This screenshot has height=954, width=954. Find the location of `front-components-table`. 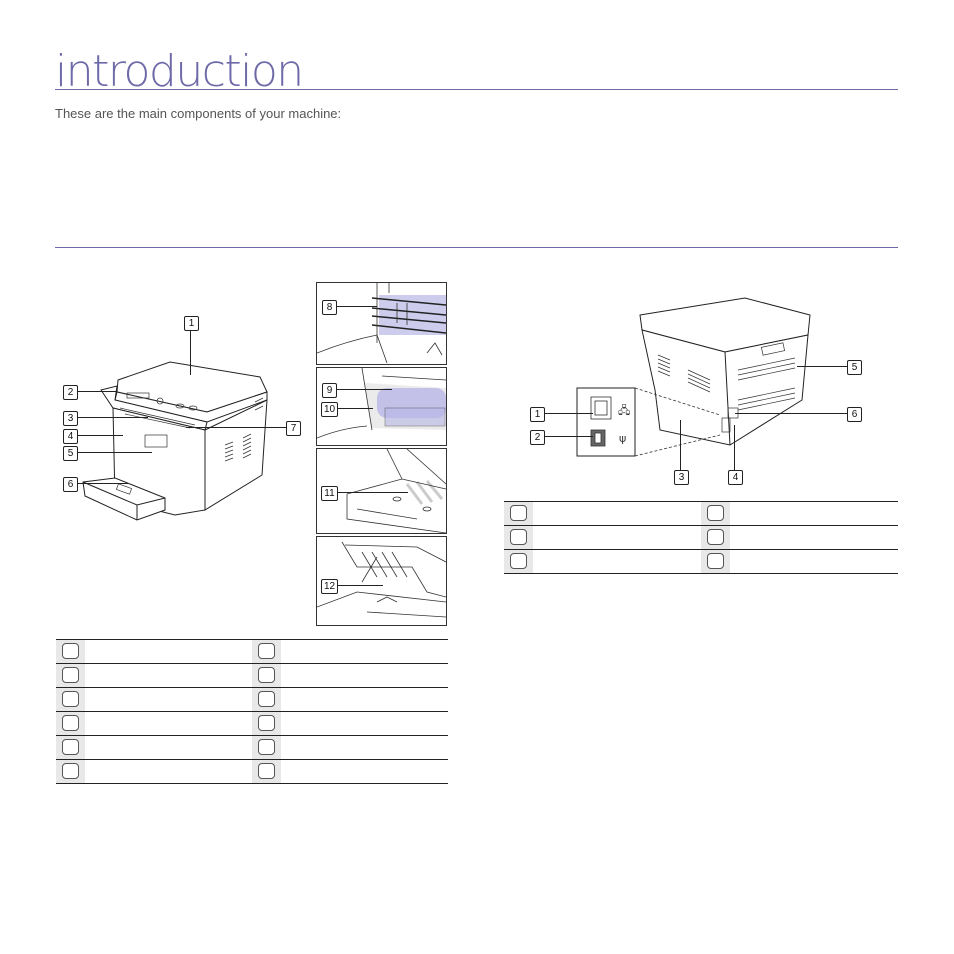

front-components-table is located at coordinates (252, 711).